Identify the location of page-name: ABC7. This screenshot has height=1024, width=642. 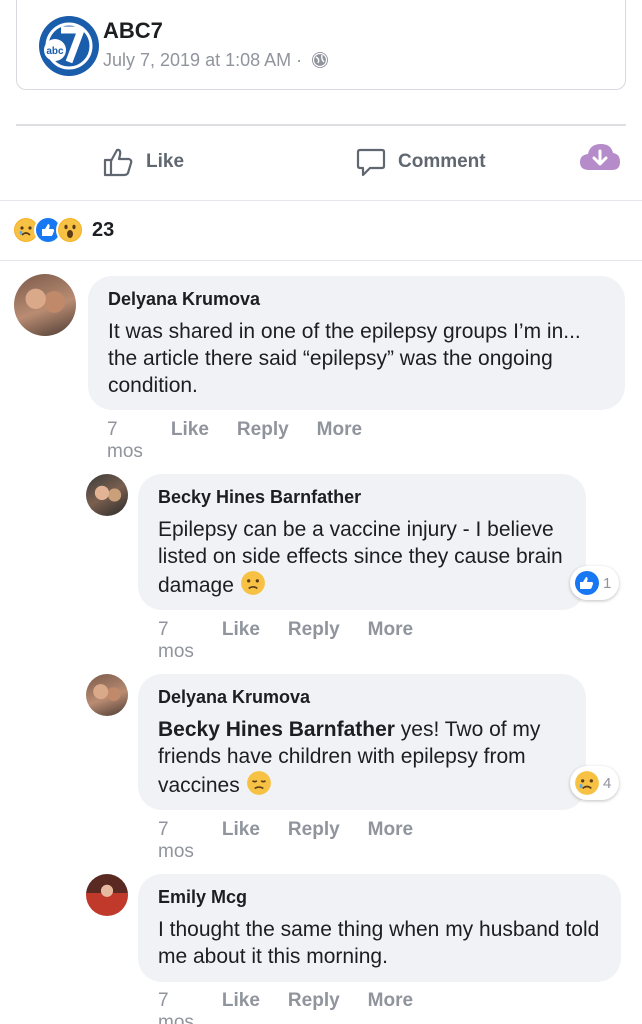
(133, 31).